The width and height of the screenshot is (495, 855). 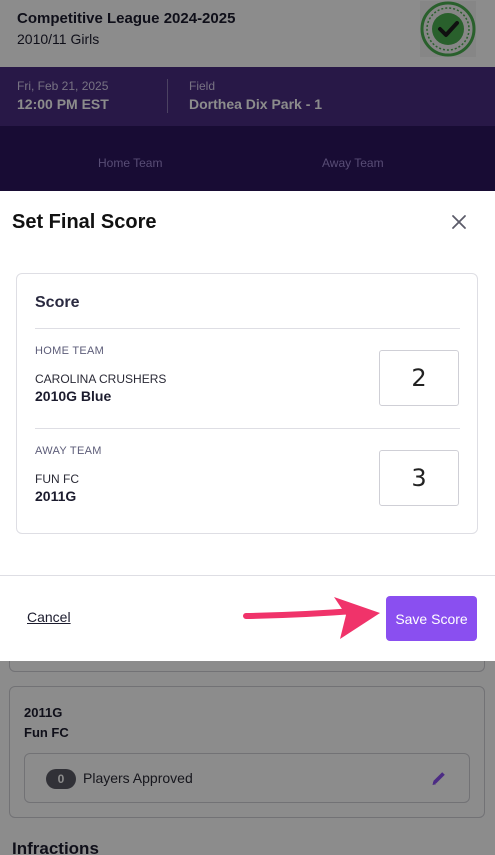 I want to click on home-team-label: HOME TEAM, so click(x=70, y=351).